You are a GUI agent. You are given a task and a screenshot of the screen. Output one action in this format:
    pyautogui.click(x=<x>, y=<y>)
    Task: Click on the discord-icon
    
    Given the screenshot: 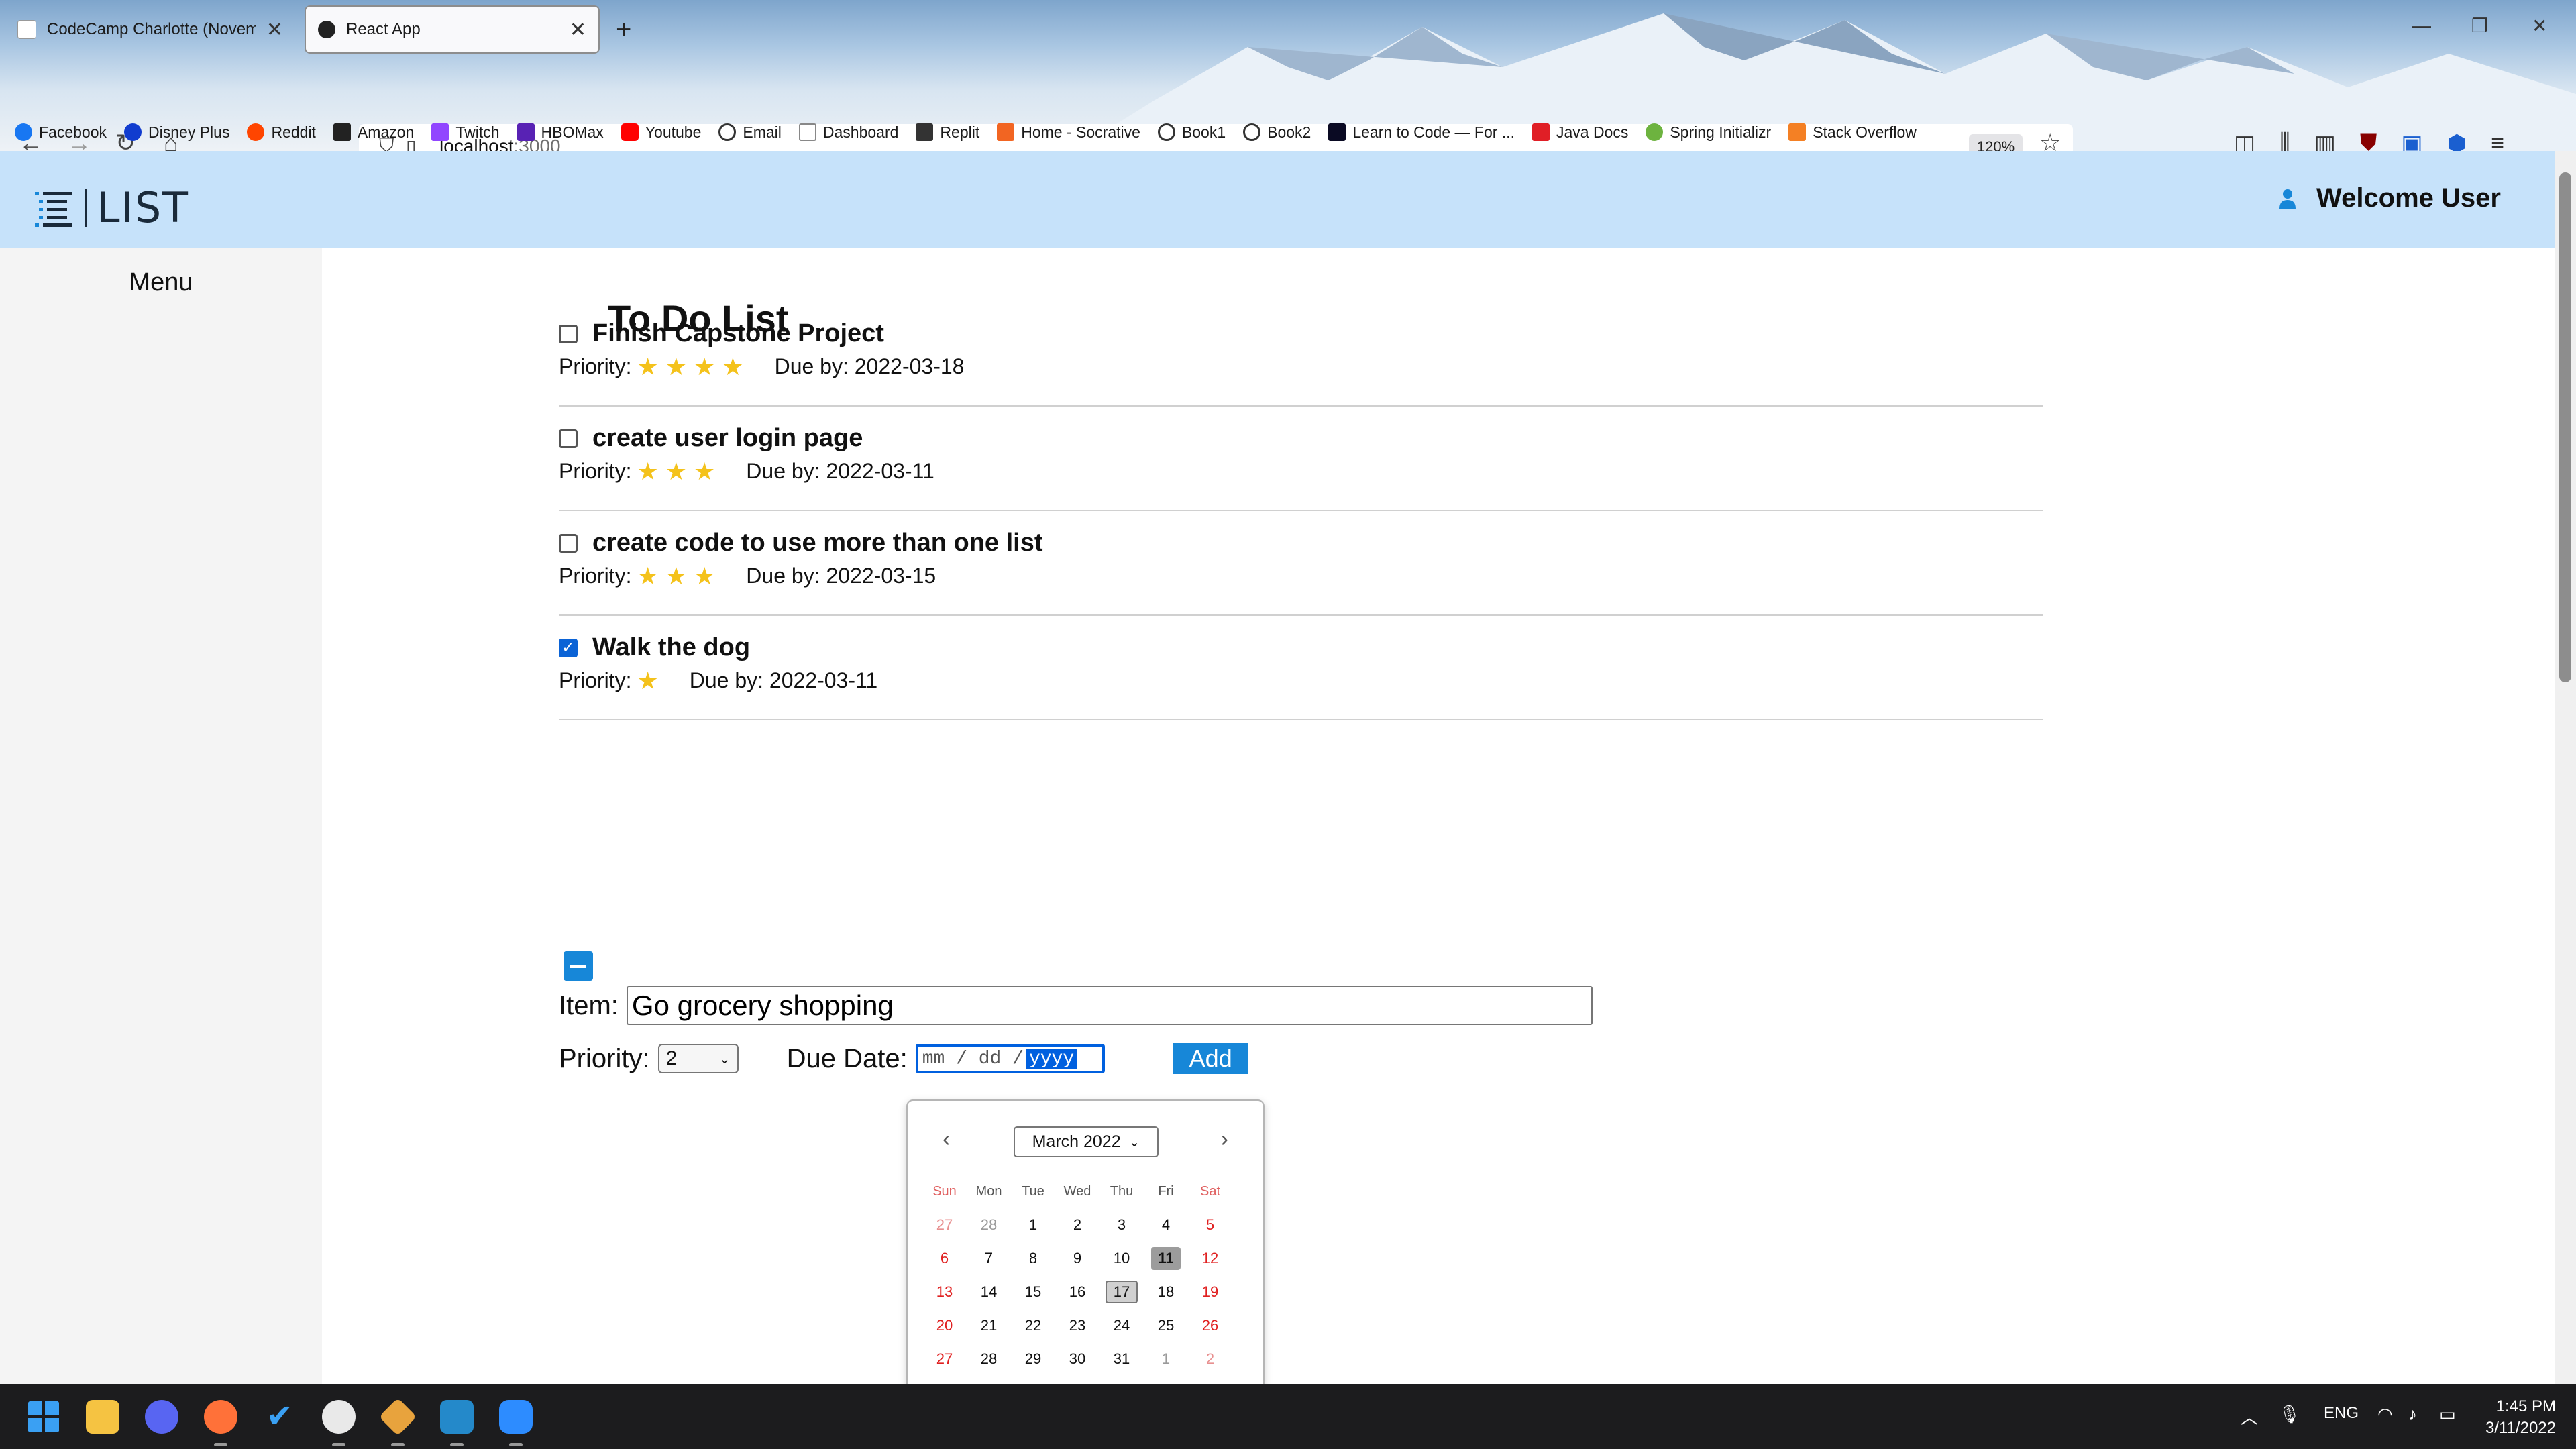 What is the action you would take?
    pyautogui.click(x=161, y=1417)
    